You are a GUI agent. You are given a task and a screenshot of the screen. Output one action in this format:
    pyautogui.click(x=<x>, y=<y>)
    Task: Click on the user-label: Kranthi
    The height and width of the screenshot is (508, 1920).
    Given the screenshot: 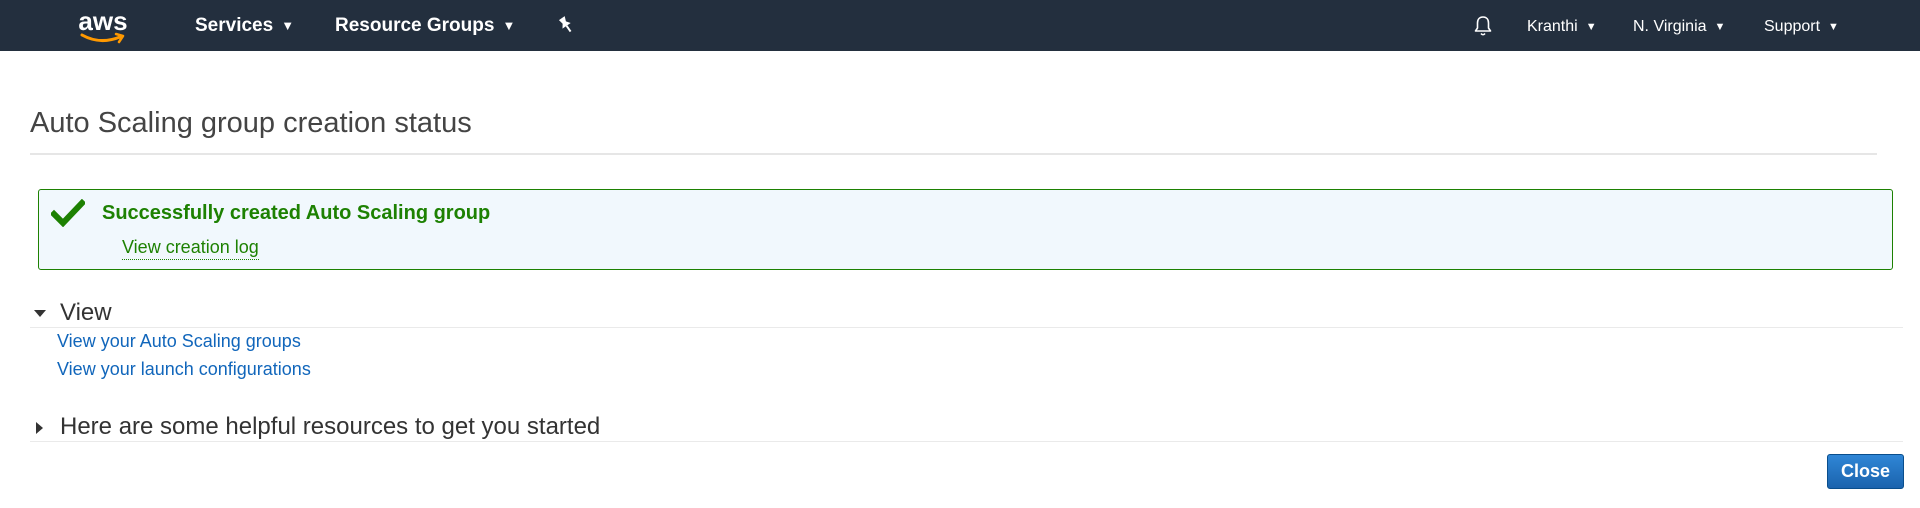 What is the action you would take?
    pyautogui.click(x=1552, y=26)
    